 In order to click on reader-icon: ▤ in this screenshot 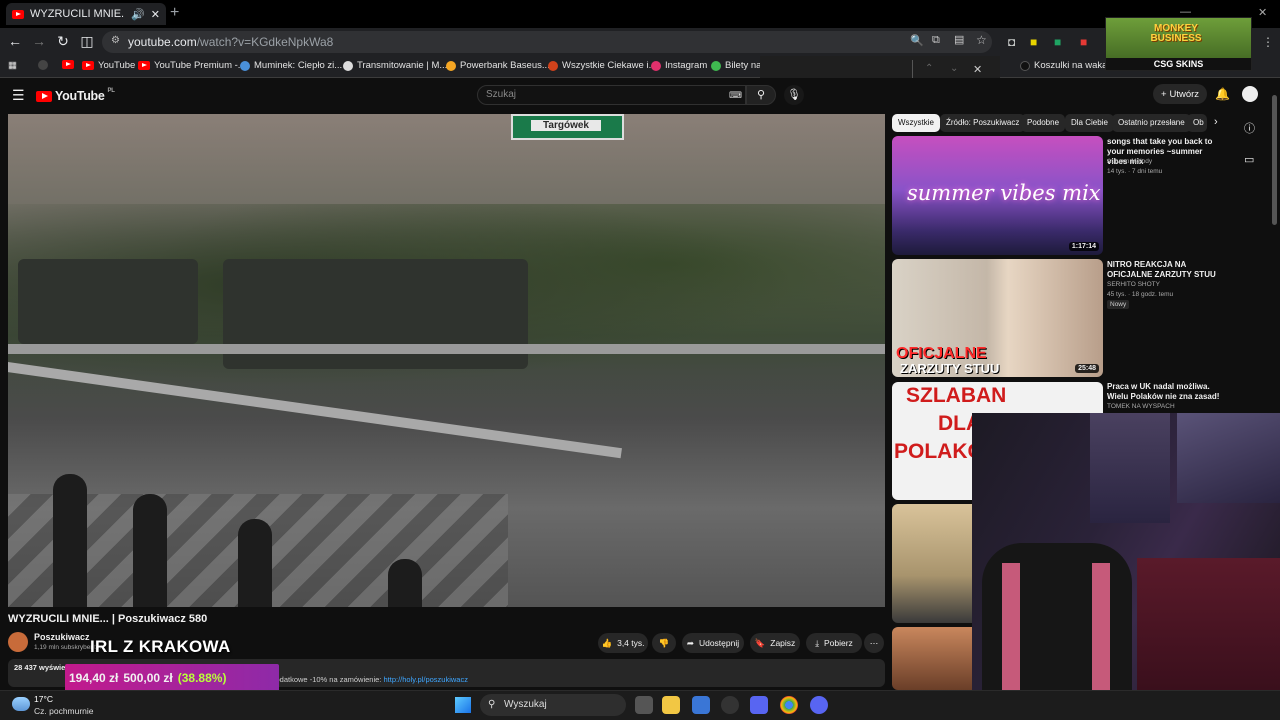, I will do `click(959, 39)`.